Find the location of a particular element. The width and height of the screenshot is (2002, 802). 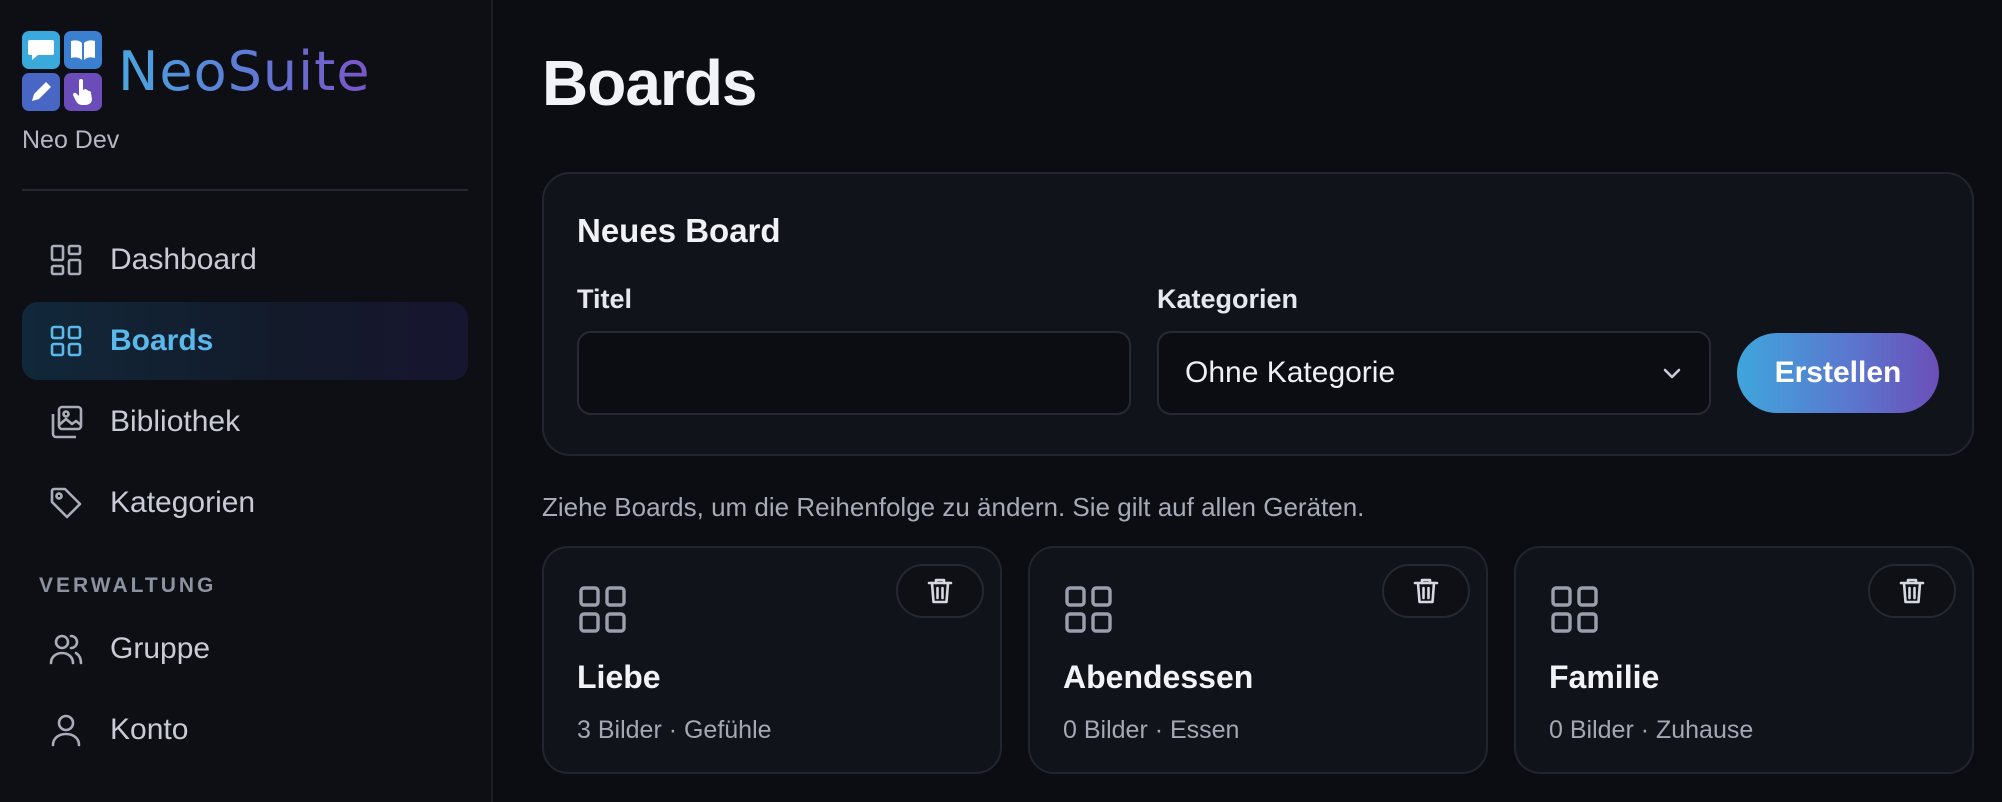

dashboard-icon is located at coordinates (66, 260).